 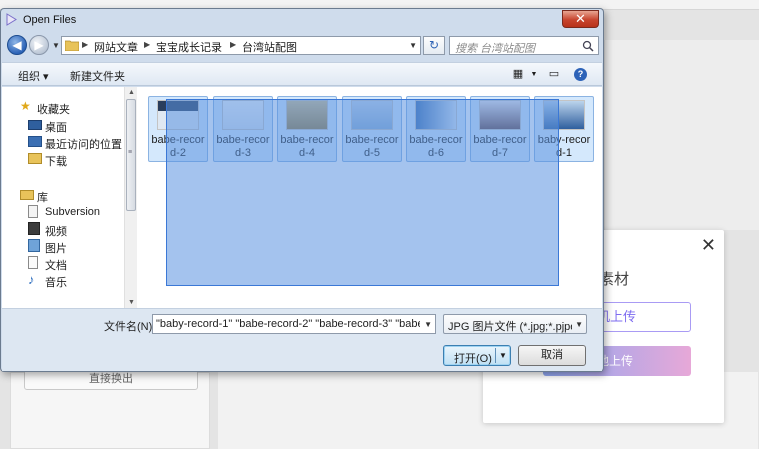 What do you see at coordinates (302, 74) in the screenshot?
I see `dialog-toolbar: 组织 ▾ 新建文件夹 ▦ ▼ ▭ ?` at bounding box center [302, 74].